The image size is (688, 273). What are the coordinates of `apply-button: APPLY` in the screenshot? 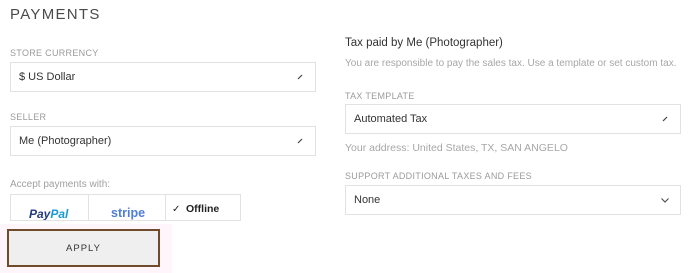 It's located at (83, 248).